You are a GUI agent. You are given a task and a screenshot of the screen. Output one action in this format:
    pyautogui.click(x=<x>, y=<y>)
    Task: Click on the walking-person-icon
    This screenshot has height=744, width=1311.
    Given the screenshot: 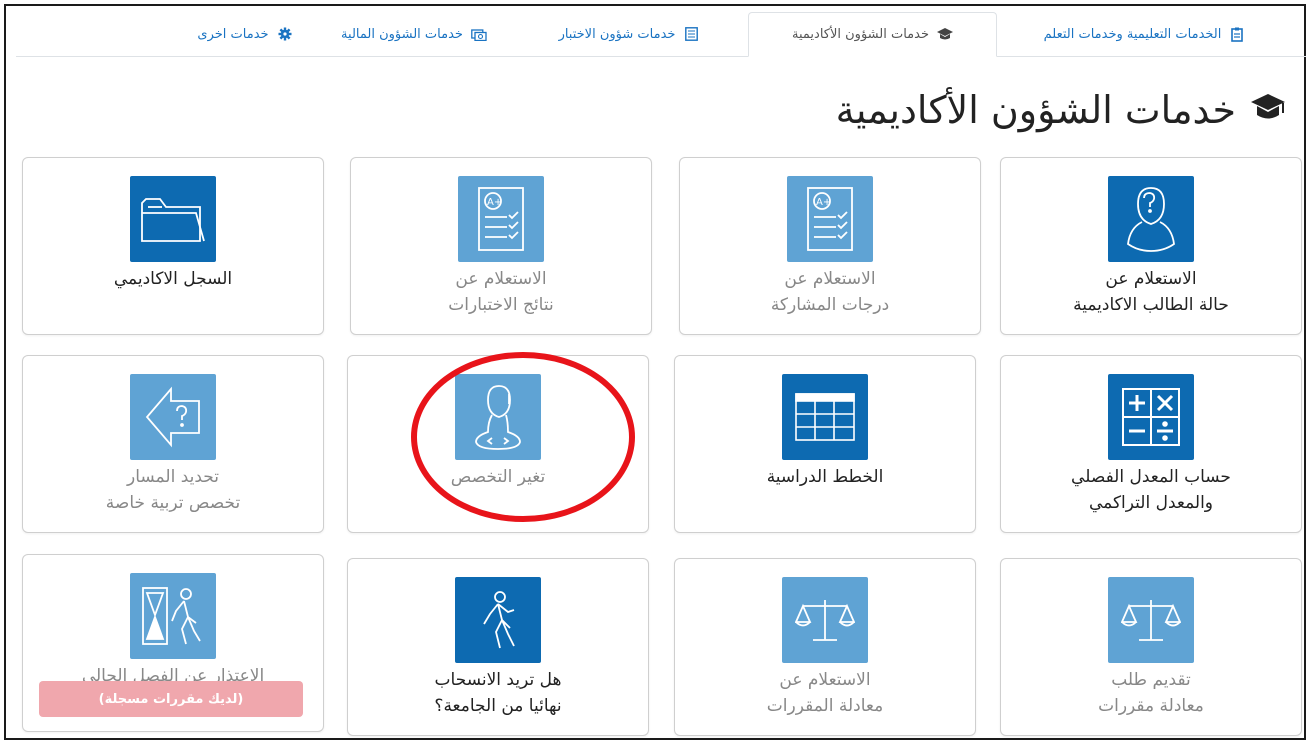 What is the action you would take?
    pyautogui.click(x=498, y=620)
    